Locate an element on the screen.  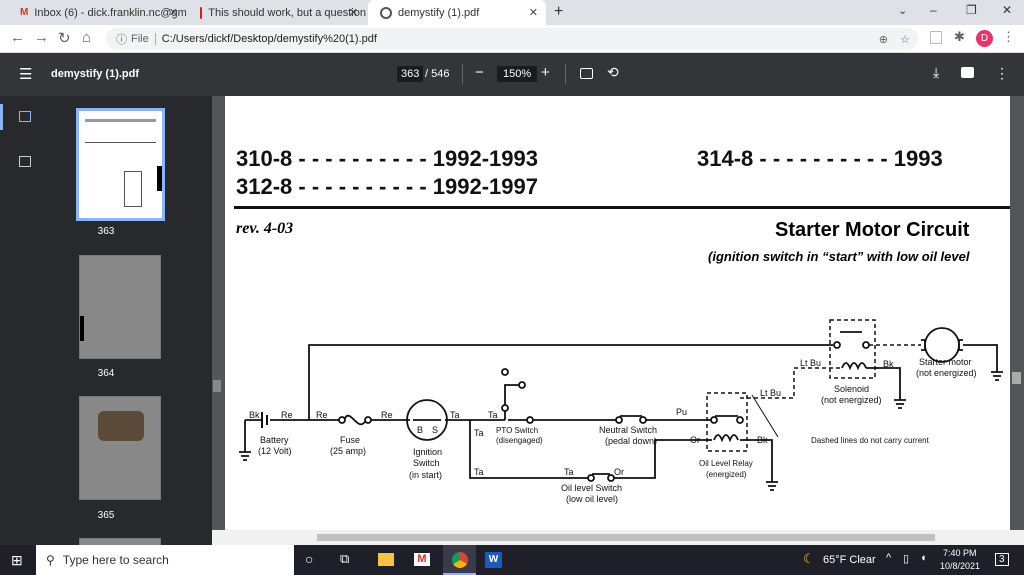
file-explorer-icon is located at coordinates (386, 559).